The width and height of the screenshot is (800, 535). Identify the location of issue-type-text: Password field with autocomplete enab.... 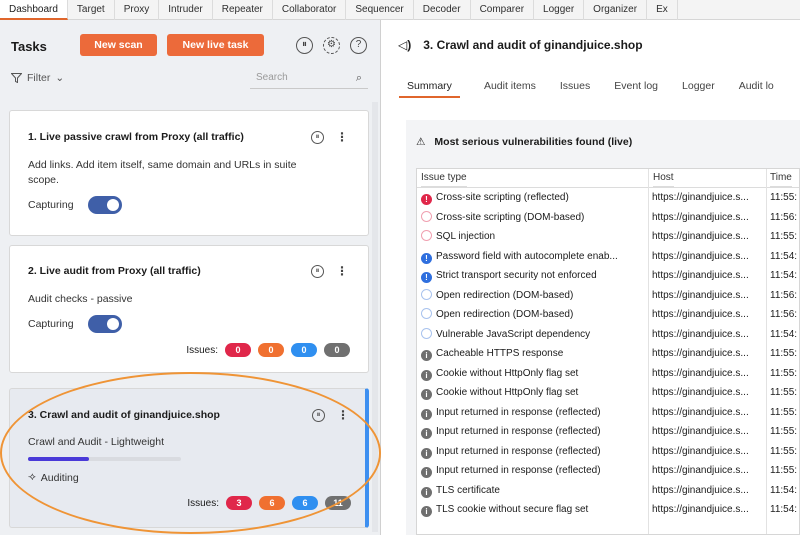
(527, 256).